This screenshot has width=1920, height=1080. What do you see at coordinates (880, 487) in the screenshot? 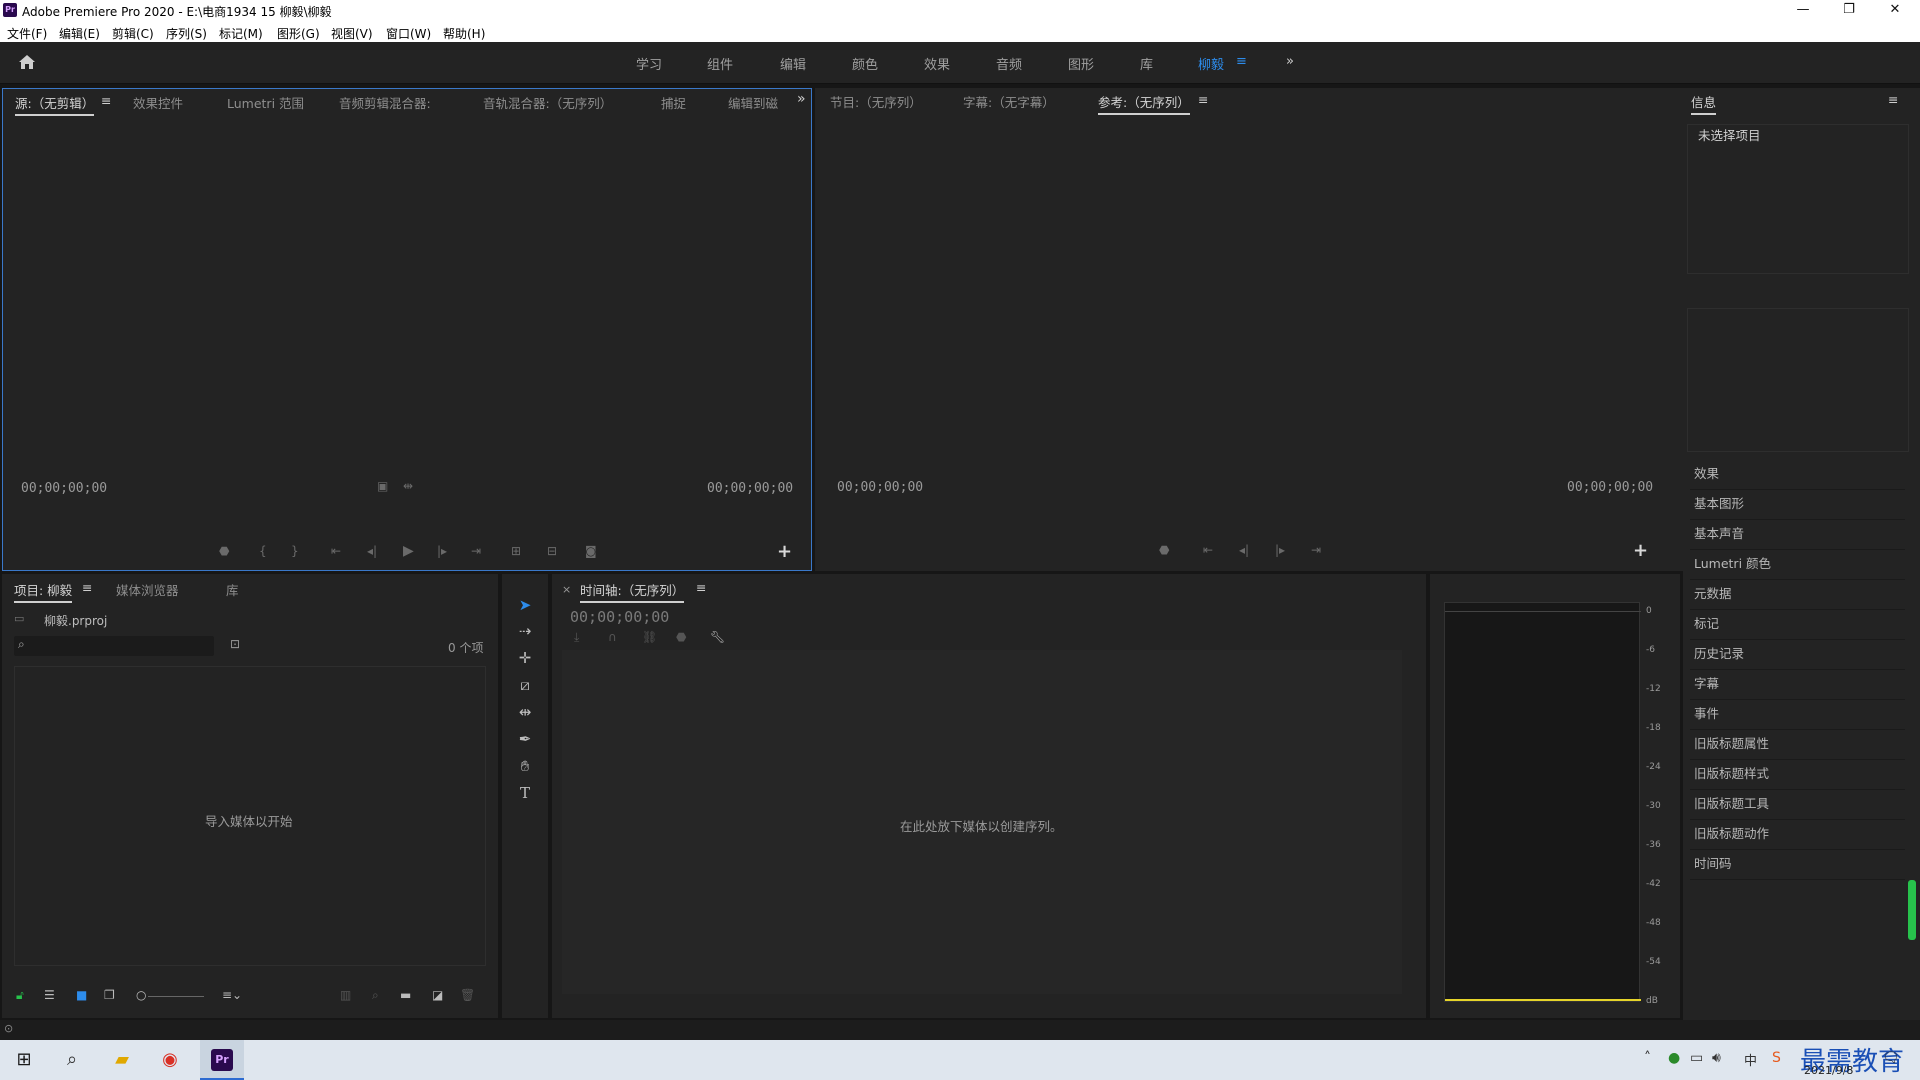
I see `program-timecode-current: 00;00;00;00` at bounding box center [880, 487].